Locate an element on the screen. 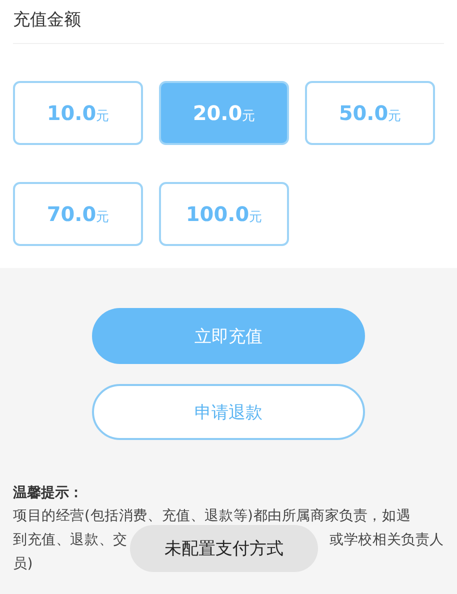  notice-text: 项目的经营(包括消费、充值、退款等)都由所属商家负责，如遇 is located at coordinates (212, 516).